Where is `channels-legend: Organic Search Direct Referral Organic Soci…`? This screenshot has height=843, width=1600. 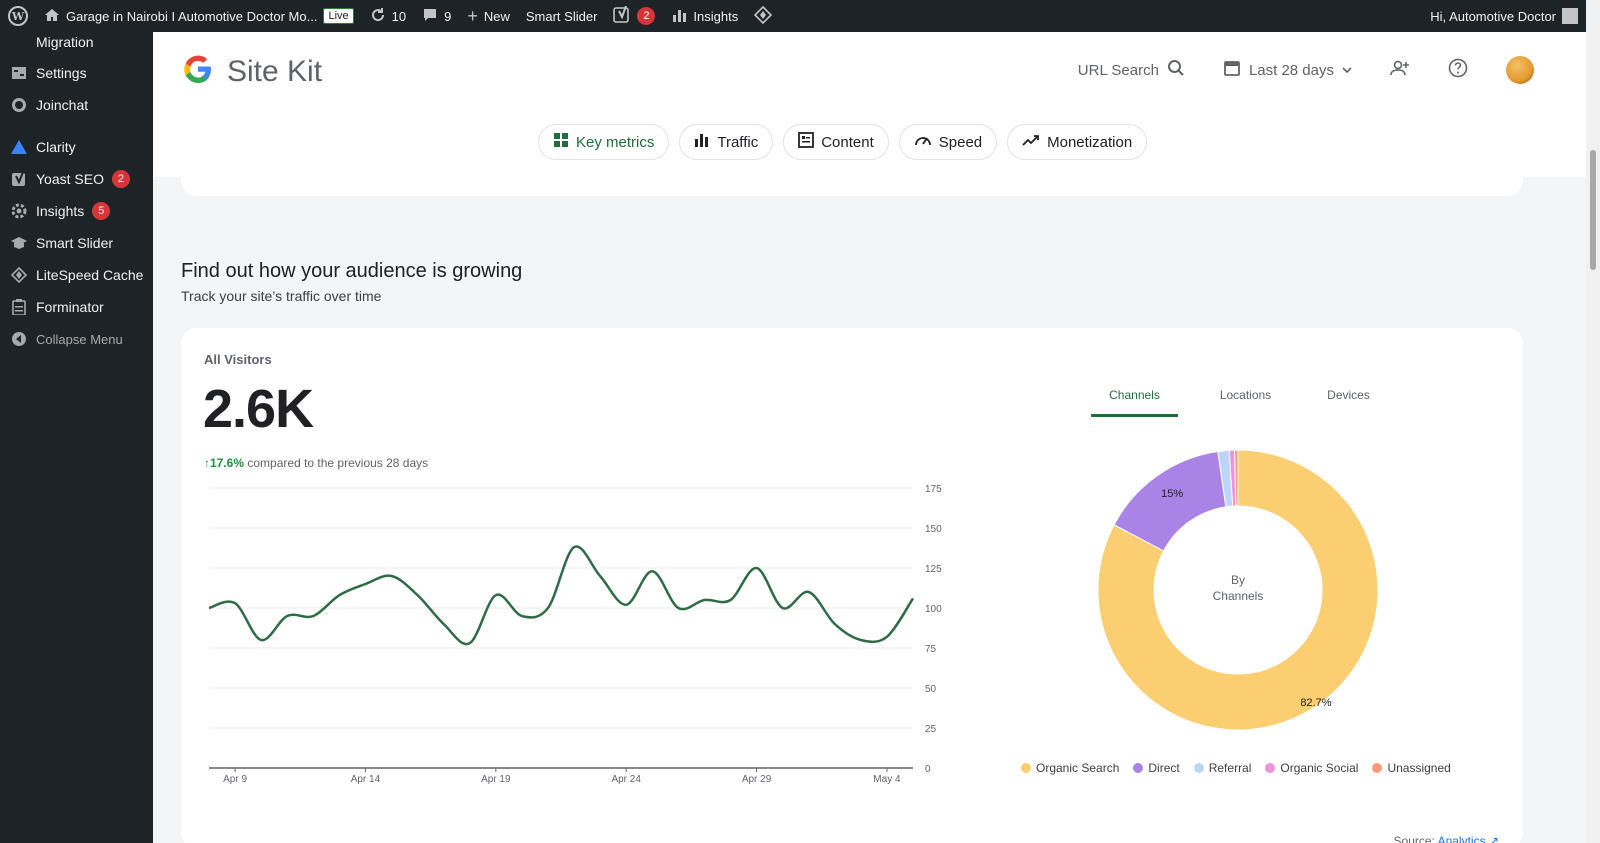
channels-legend: Organic Search Direct Referral Organic Soci… is located at coordinates (1236, 768).